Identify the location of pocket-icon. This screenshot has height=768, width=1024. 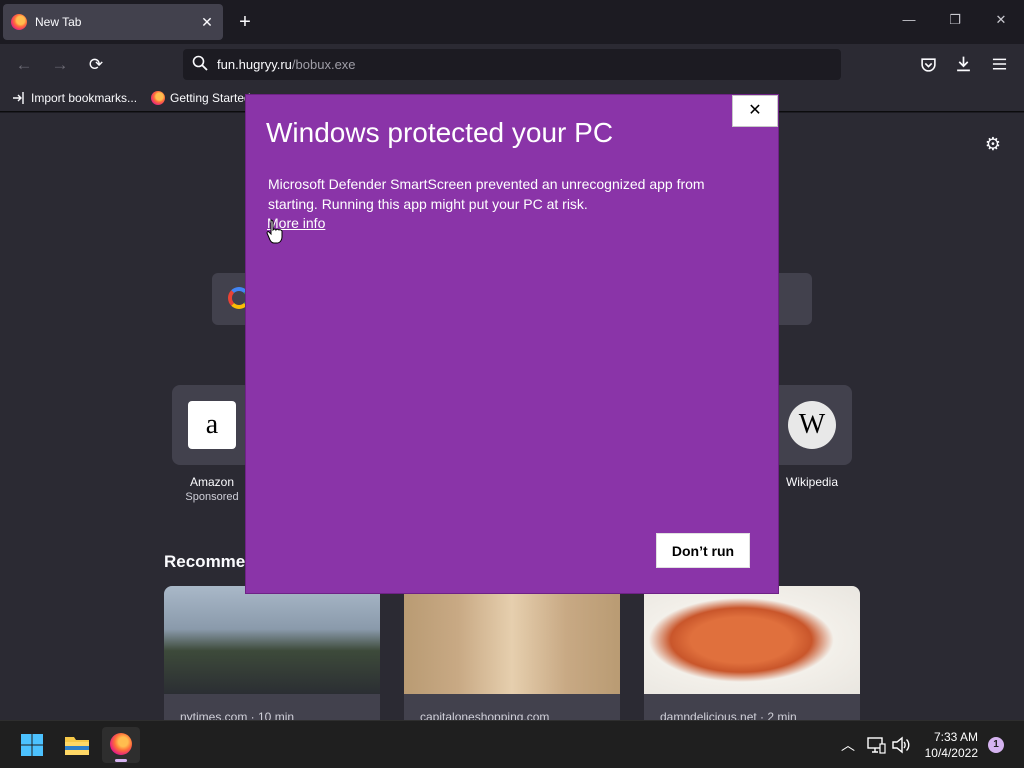
(928, 64).